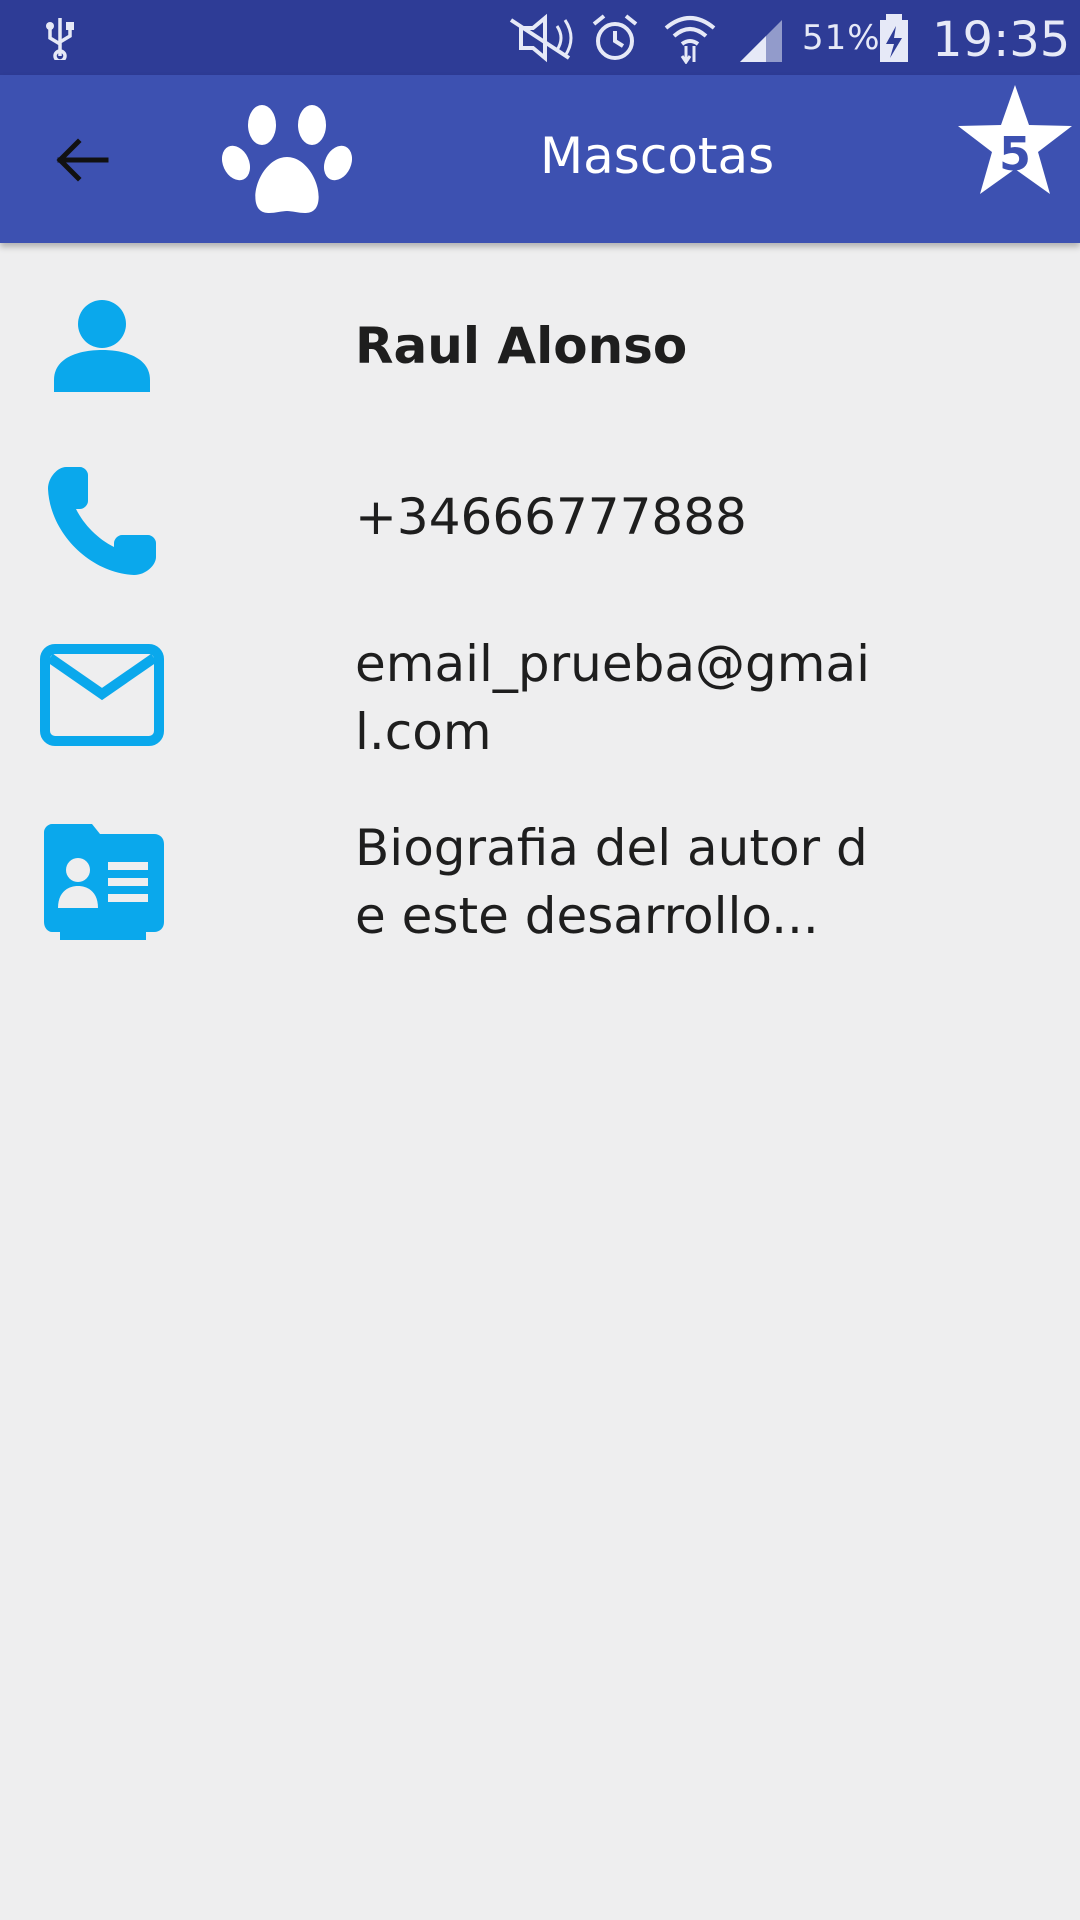  What do you see at coordinates (612, 698) in the screenshot?
I see `contact-email: email_prueba@gmail.com` at bounding box center [612, 698].